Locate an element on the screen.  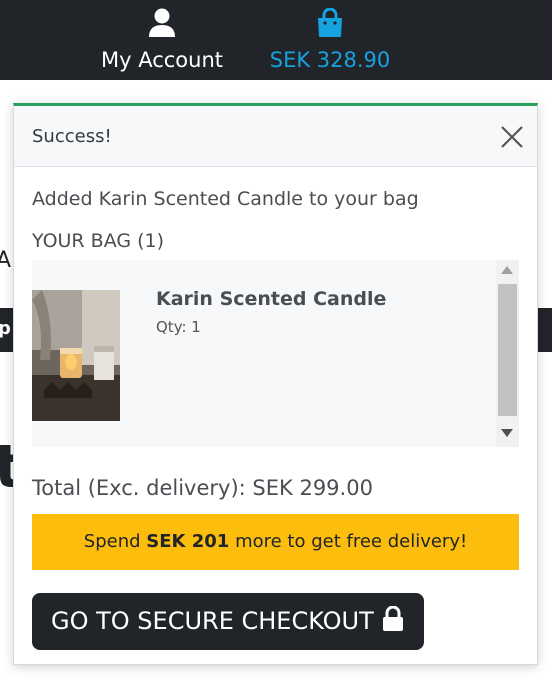
bag-total: SEK 328.90 is located at coordinates (330, 60).